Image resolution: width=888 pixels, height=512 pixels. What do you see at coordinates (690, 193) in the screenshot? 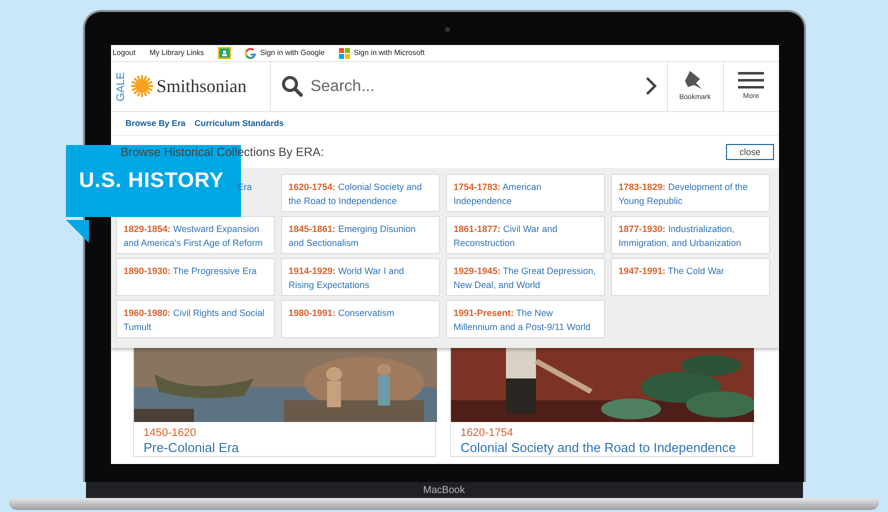
I see `era-link: 1783-1829: Development of the Young Republic` at bounding box center [690, 193].